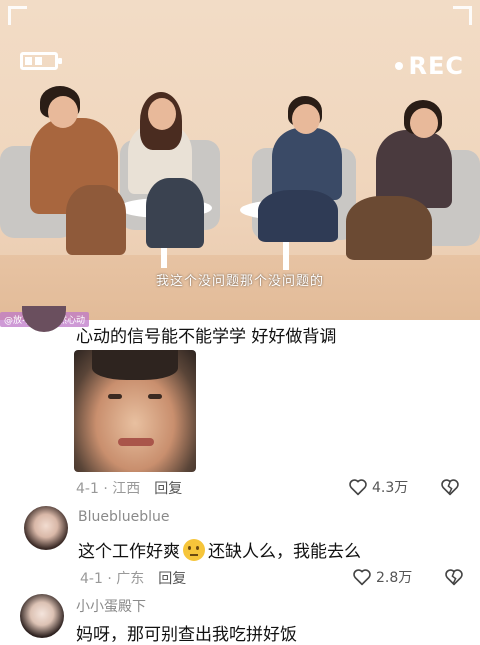 The height and width of the screenshot is (645, 480). I want to click on like-button: 2.8万, so click(382, 577).